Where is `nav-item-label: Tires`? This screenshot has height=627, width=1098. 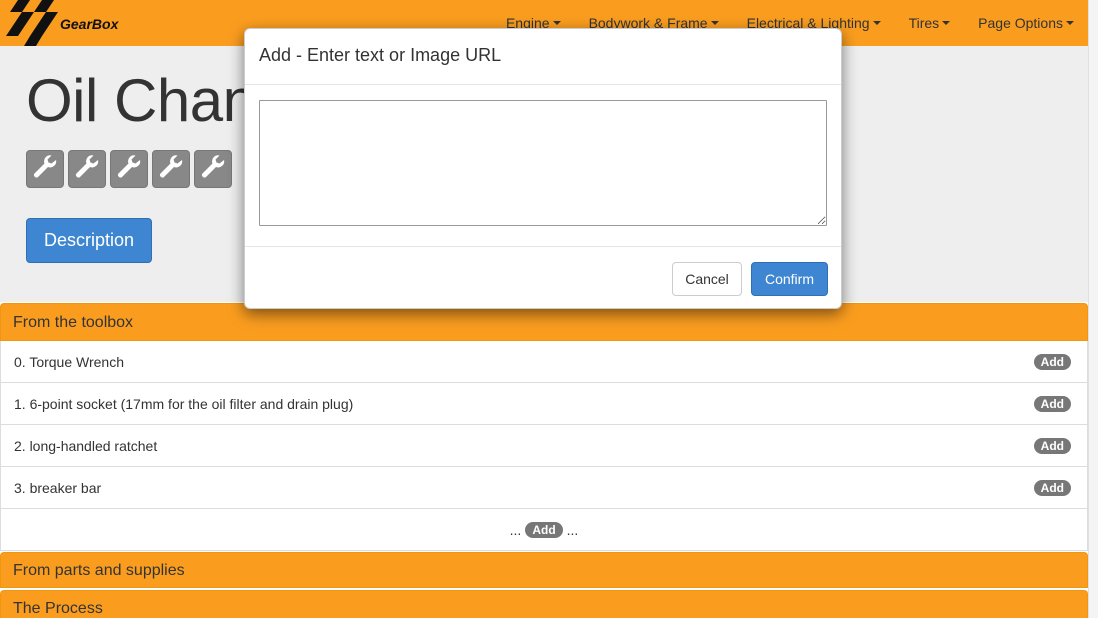
nav-item-label: Tires is located at coordinates (924, 23).